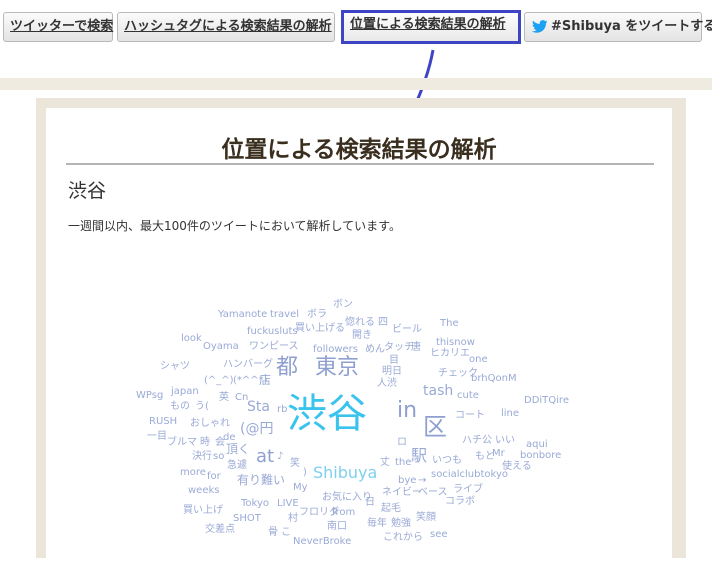 This screenshot has height=568, width=712. What do you see at coordinates (87, 191) in the screenshot?
I see `place-name: 渋谷` at bounding box center [87, 191].